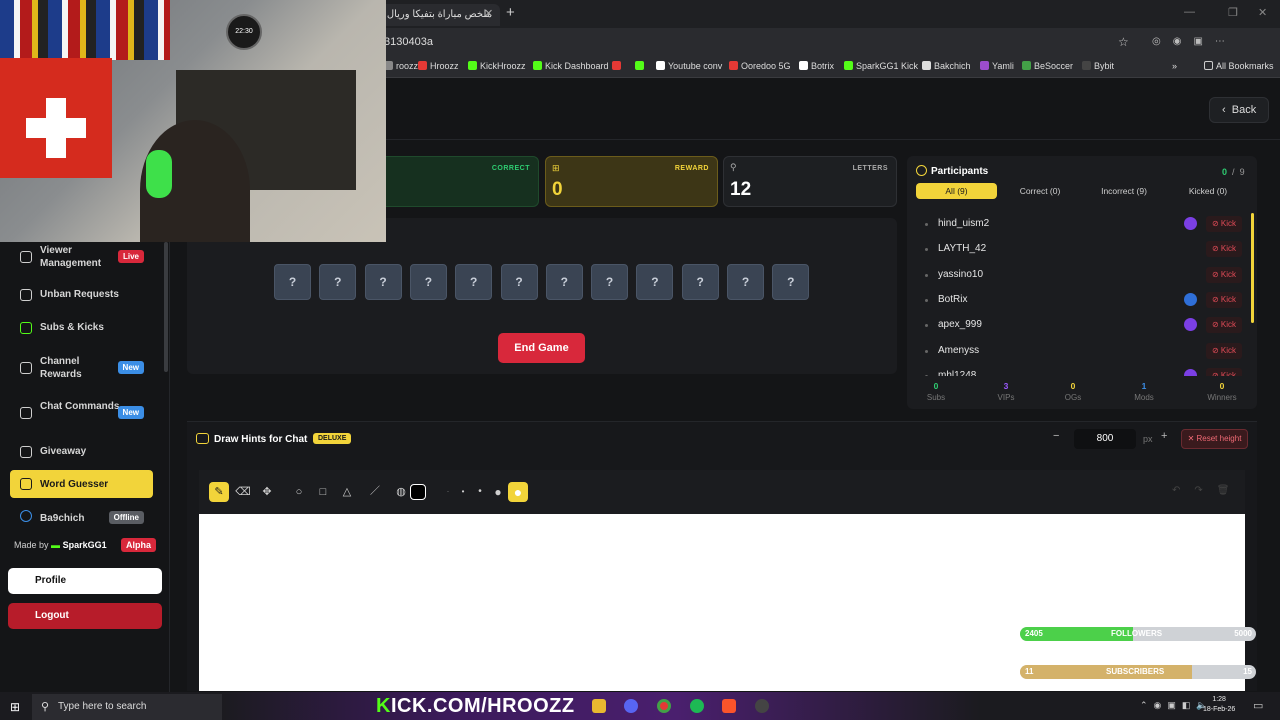 This screenshot has width=1280, height=720. I want to click on subscribers-goal: 15, so click(1247, 671).